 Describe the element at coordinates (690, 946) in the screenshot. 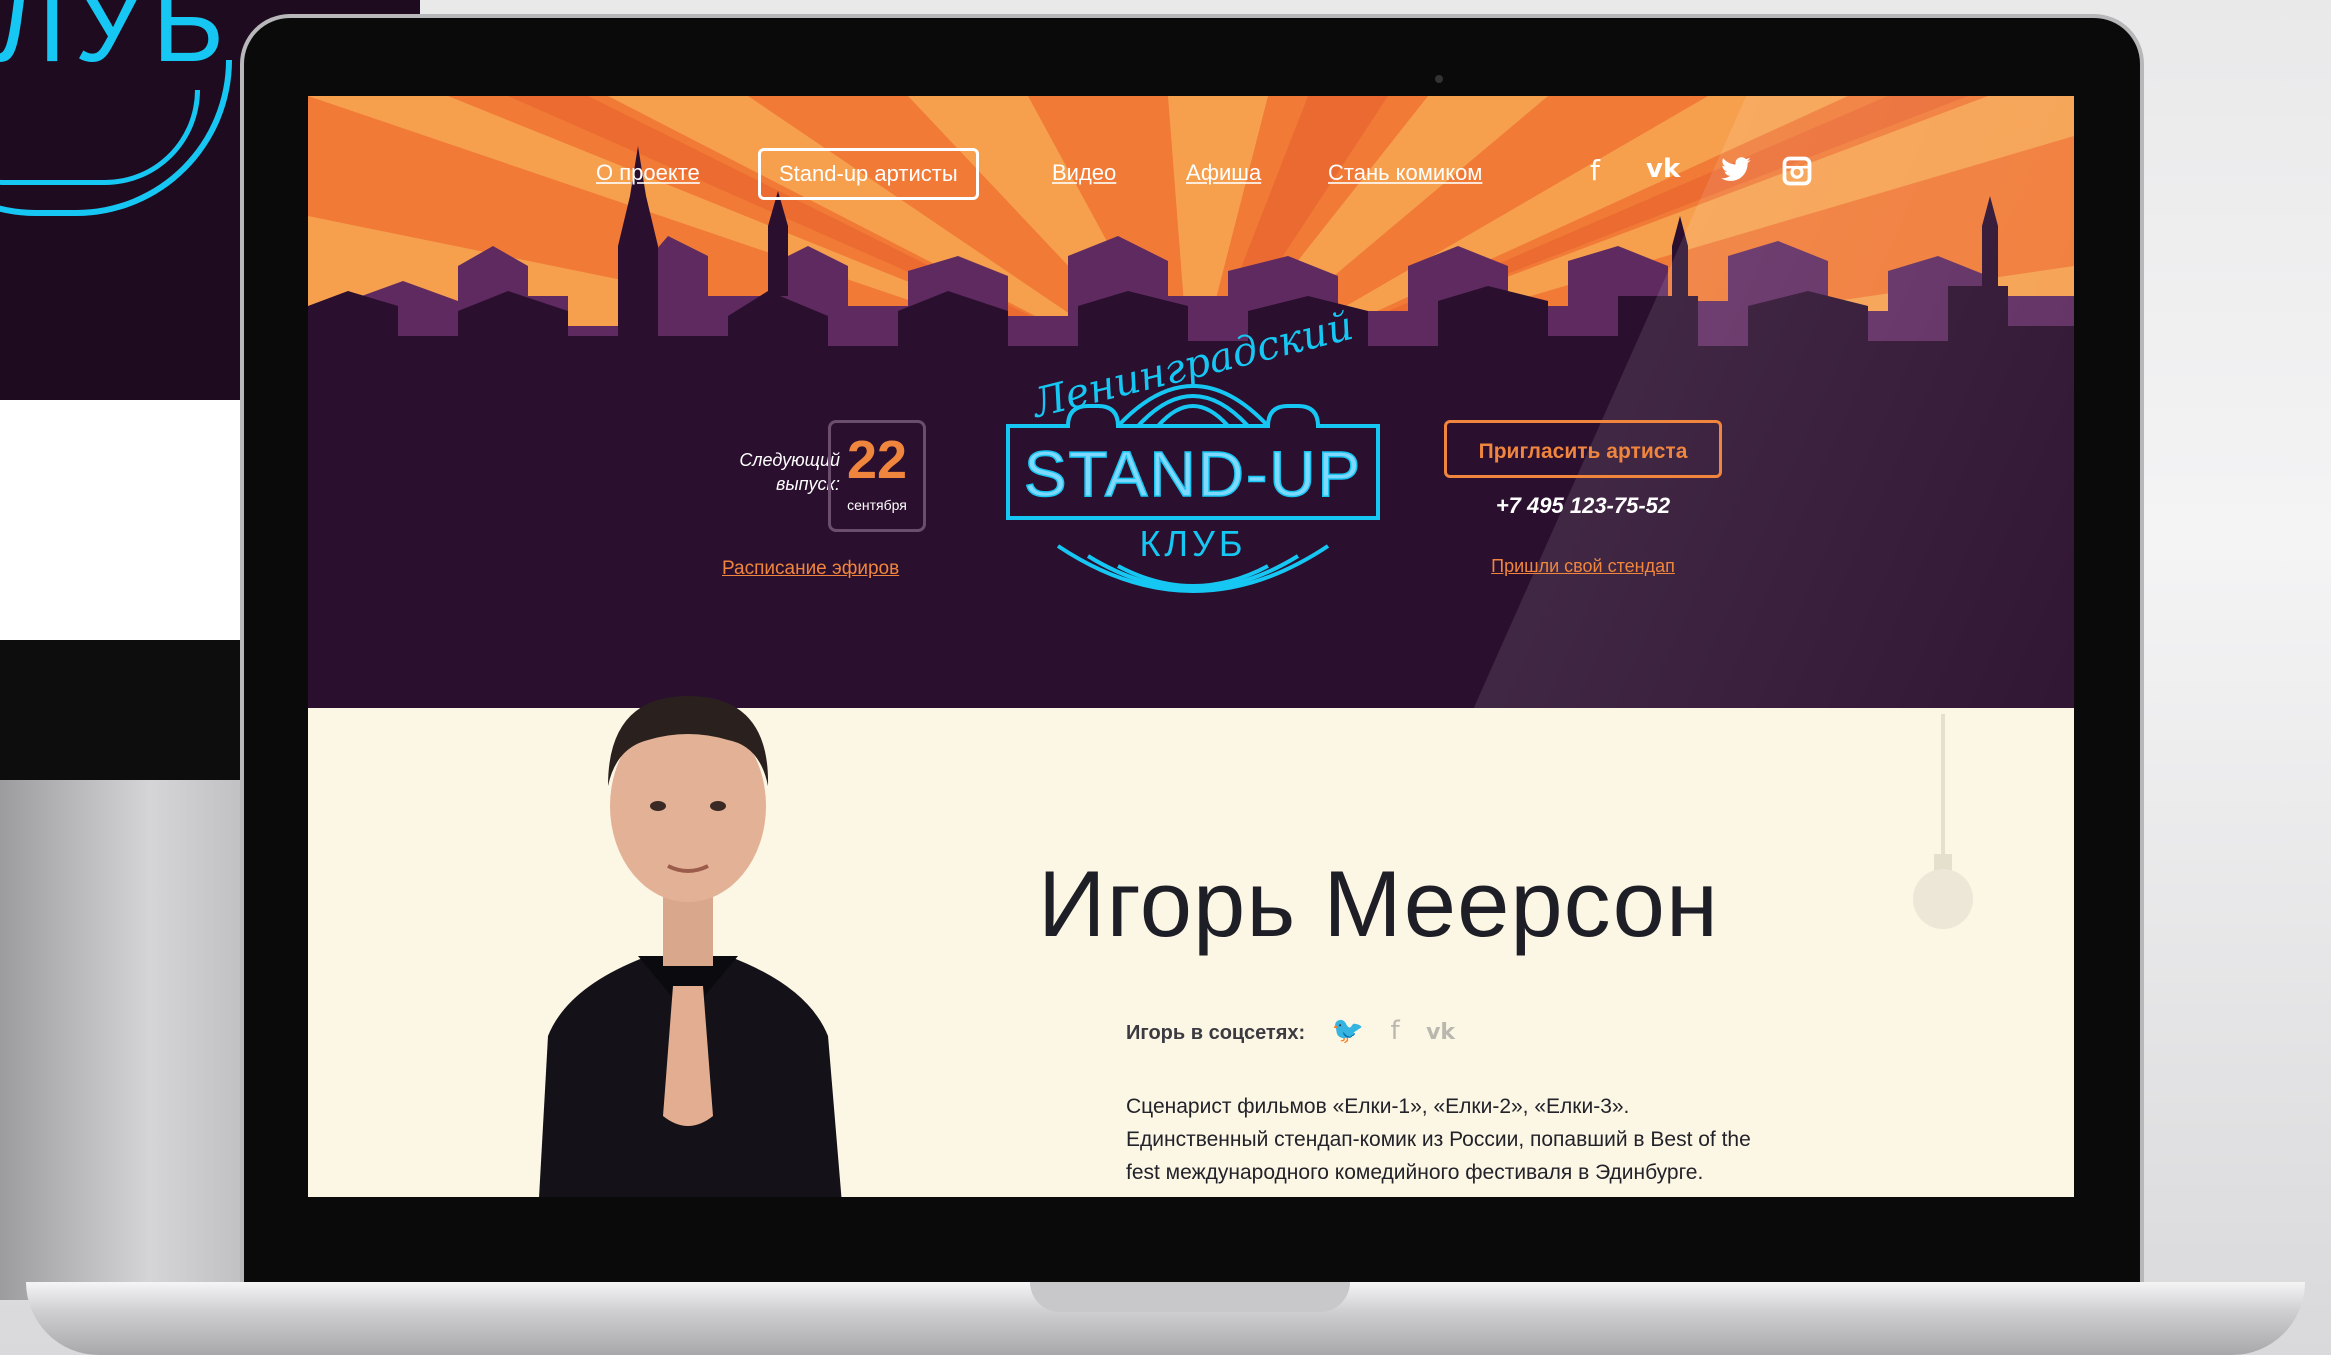

I see `artist-photo` at that location.